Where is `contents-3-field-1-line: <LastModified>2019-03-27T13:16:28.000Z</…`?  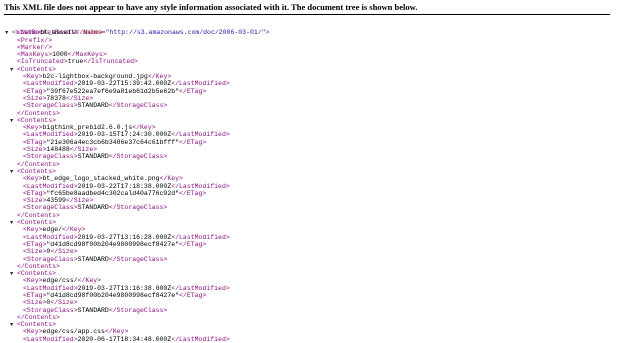 contents-3-field-1-line: <LastModified>2019-03-27T13:16:28.000Z</… is located at coordinates (310, 237).